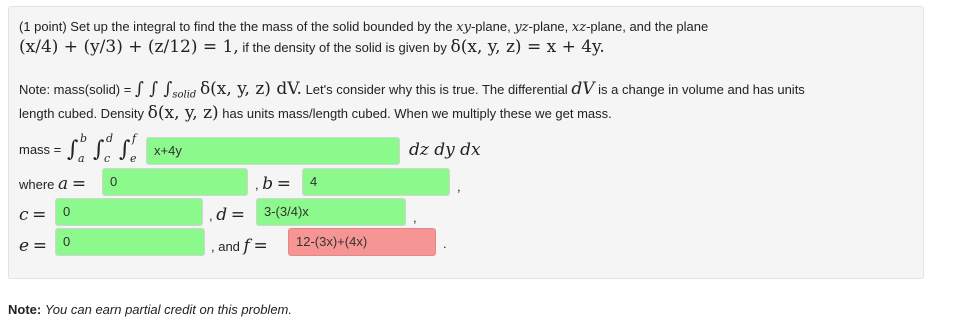 This screenshot has width=957, height=323. What do you see at coordinates (548, 26) in the screenshot?
I see `plane-yz-suffix: -plane,` at bounding box center [548, 26].